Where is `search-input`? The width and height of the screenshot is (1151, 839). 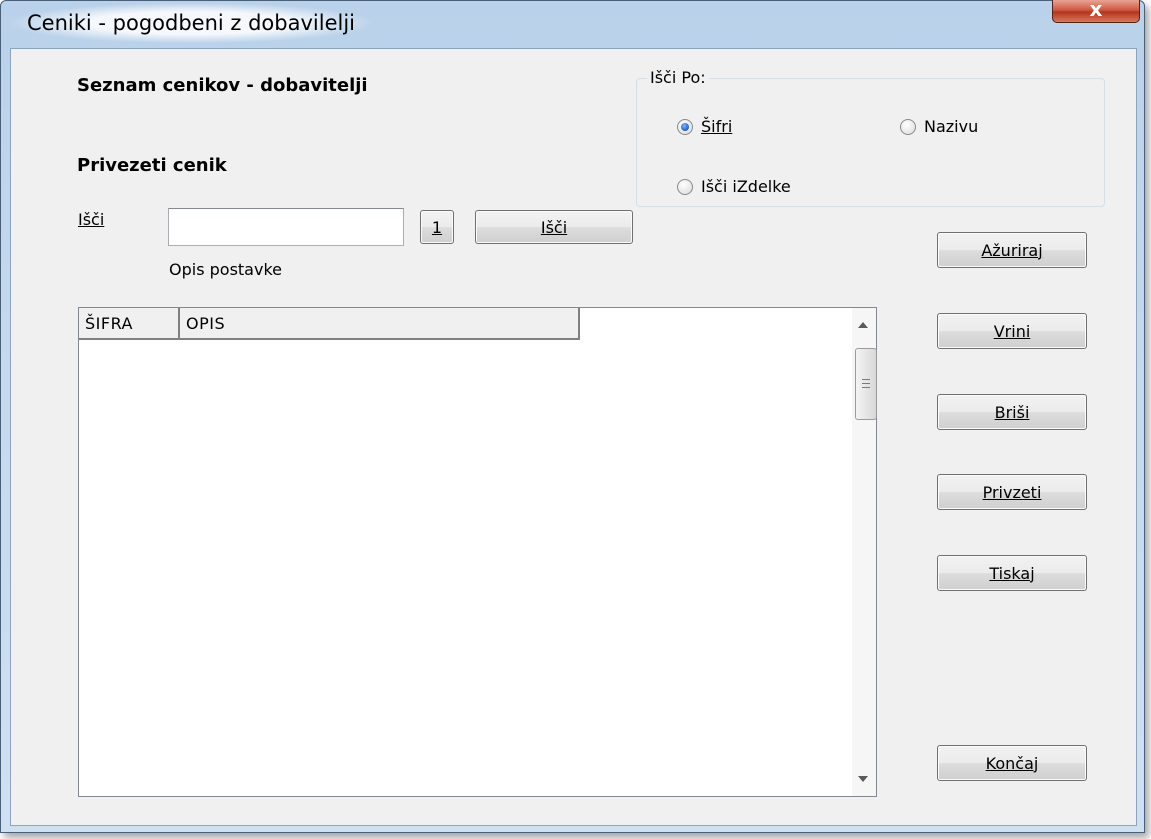 search-input is located at coordinates (286, 227).